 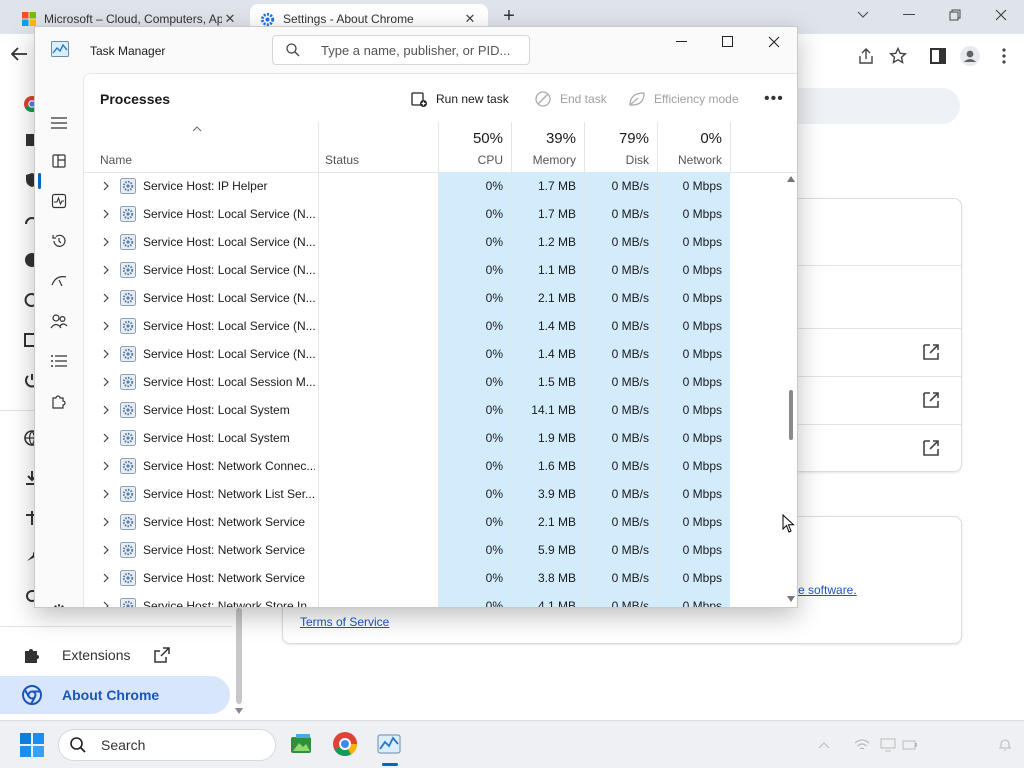 What do you see at coordinates (938, 56) in the screenshot?
I see `side-panel-icon` at bounding box center [938, 56].